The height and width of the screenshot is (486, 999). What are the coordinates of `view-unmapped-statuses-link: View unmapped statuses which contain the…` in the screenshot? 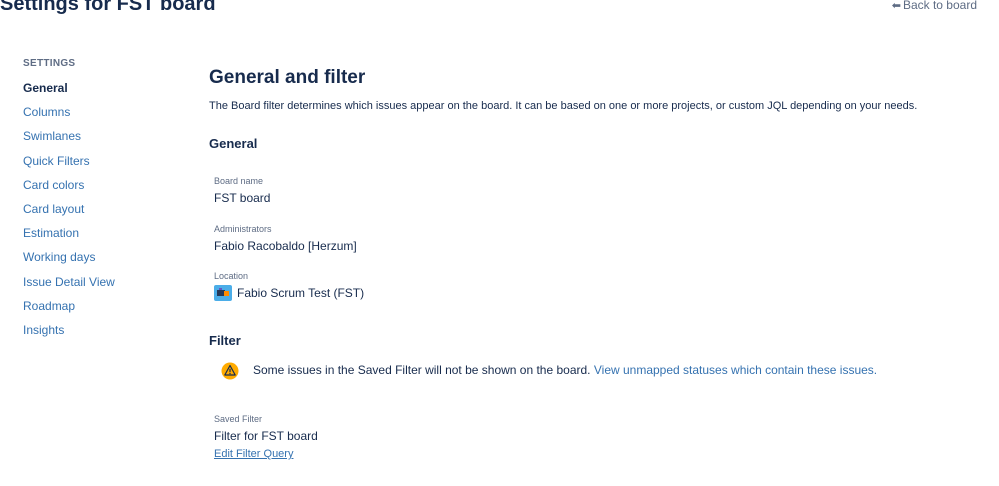 It's located at (735, 370).